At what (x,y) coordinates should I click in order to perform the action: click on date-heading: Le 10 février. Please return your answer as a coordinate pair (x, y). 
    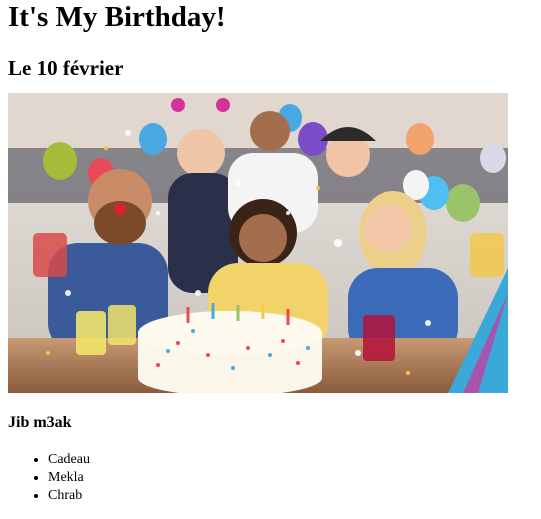
    Looking at the image, I should click on (66, 68).